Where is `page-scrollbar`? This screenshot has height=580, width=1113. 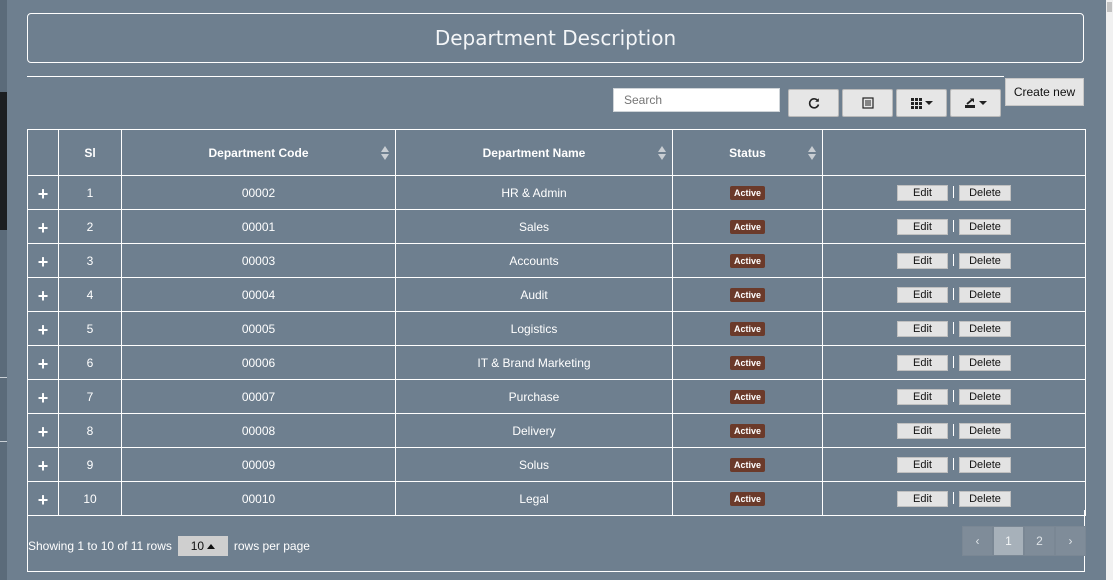
page-scrollbar is located at coordinates (1109, 290).